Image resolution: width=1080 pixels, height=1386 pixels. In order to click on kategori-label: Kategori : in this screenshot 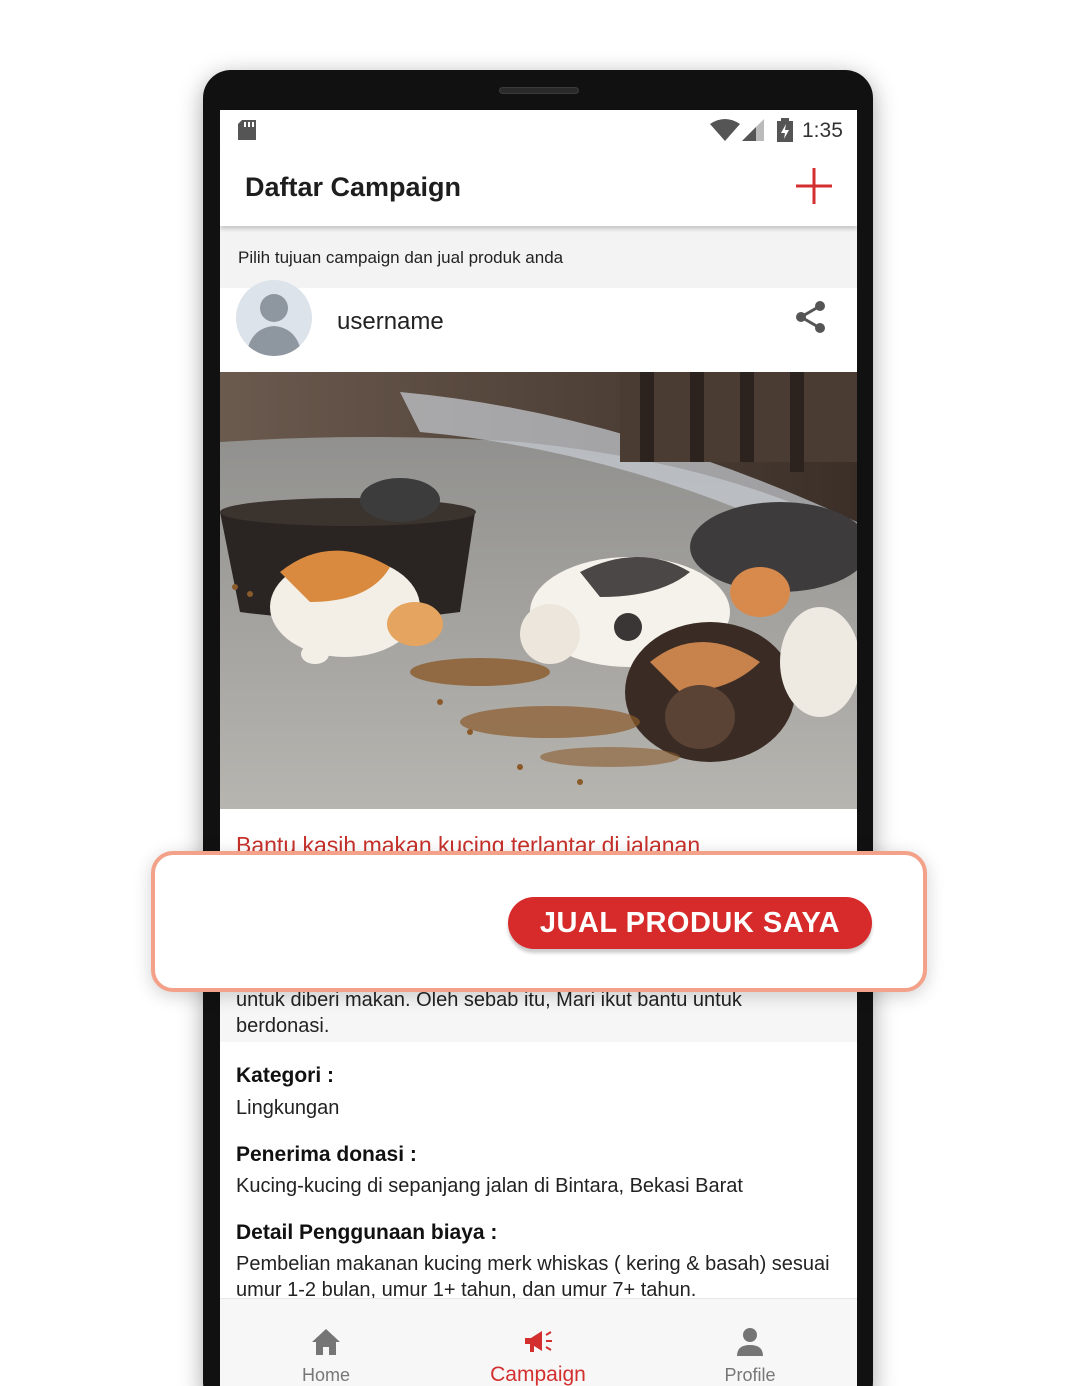, I will do `click(285, 1075)`.